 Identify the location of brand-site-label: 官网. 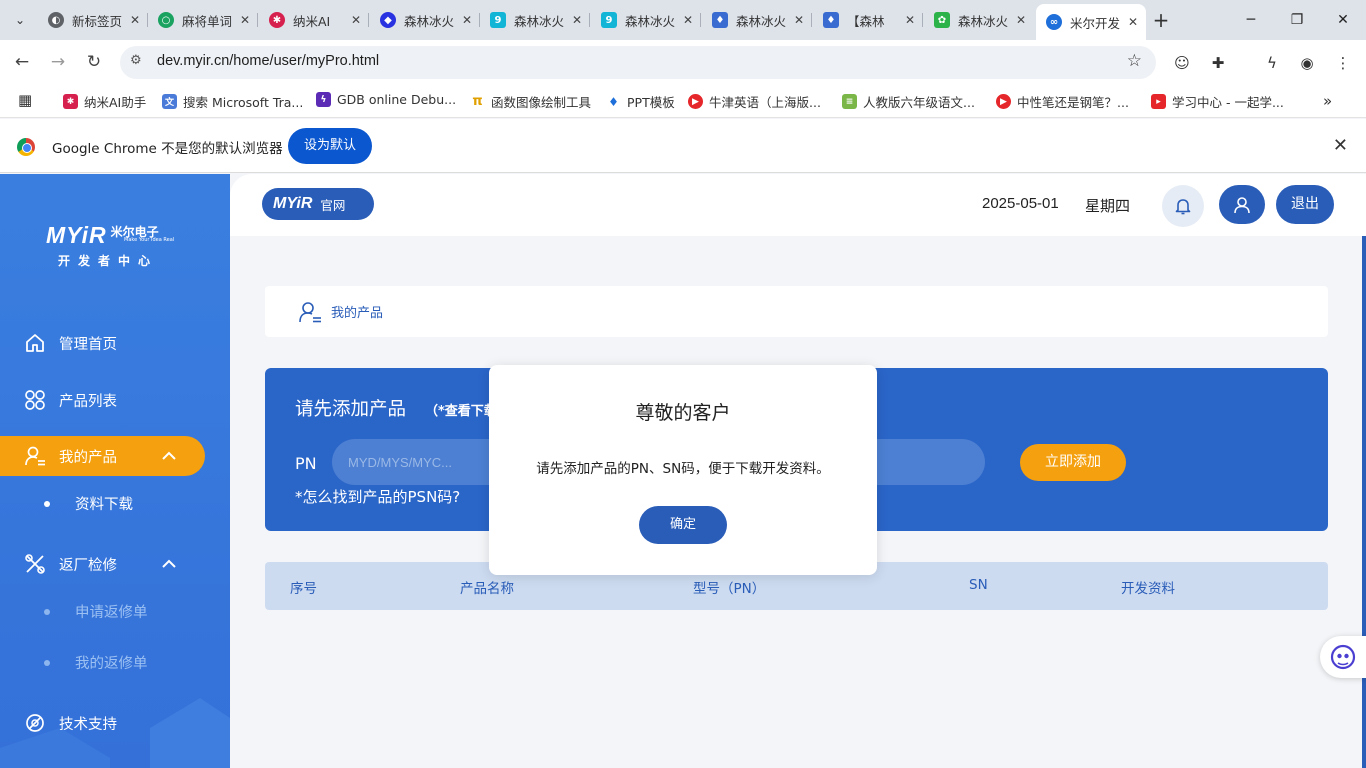
(333, 205).